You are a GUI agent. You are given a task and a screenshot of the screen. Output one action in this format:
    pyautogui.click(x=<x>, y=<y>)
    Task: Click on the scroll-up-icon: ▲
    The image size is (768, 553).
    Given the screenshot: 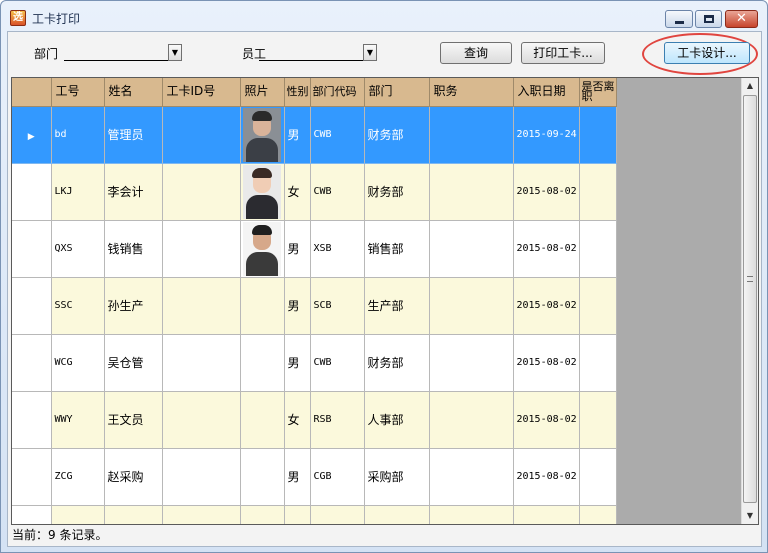 What is the action you would take?
    pyautogui.click(x=750, y=86)
    